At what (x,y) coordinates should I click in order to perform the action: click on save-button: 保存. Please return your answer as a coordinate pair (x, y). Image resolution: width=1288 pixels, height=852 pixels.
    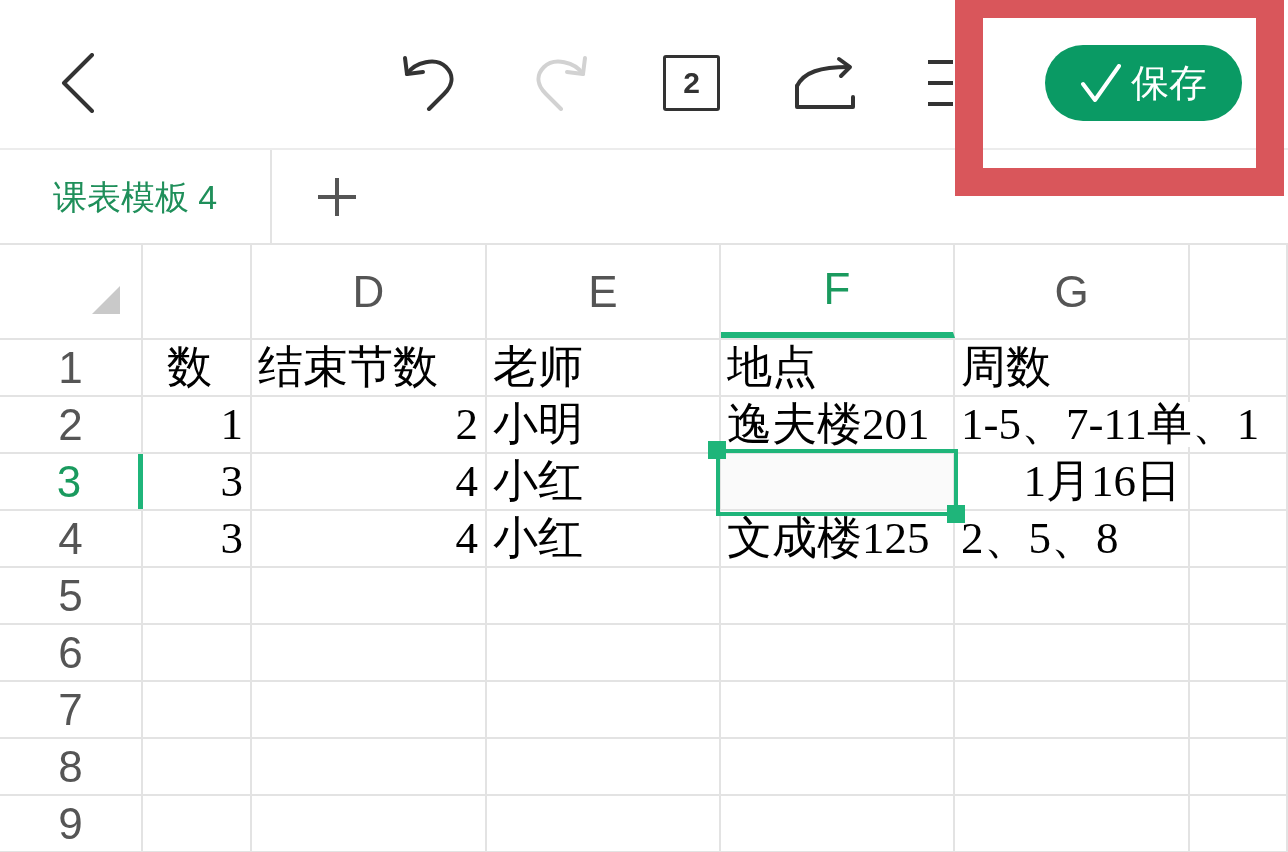
    Looking at the image, I should click on (1143, 83).